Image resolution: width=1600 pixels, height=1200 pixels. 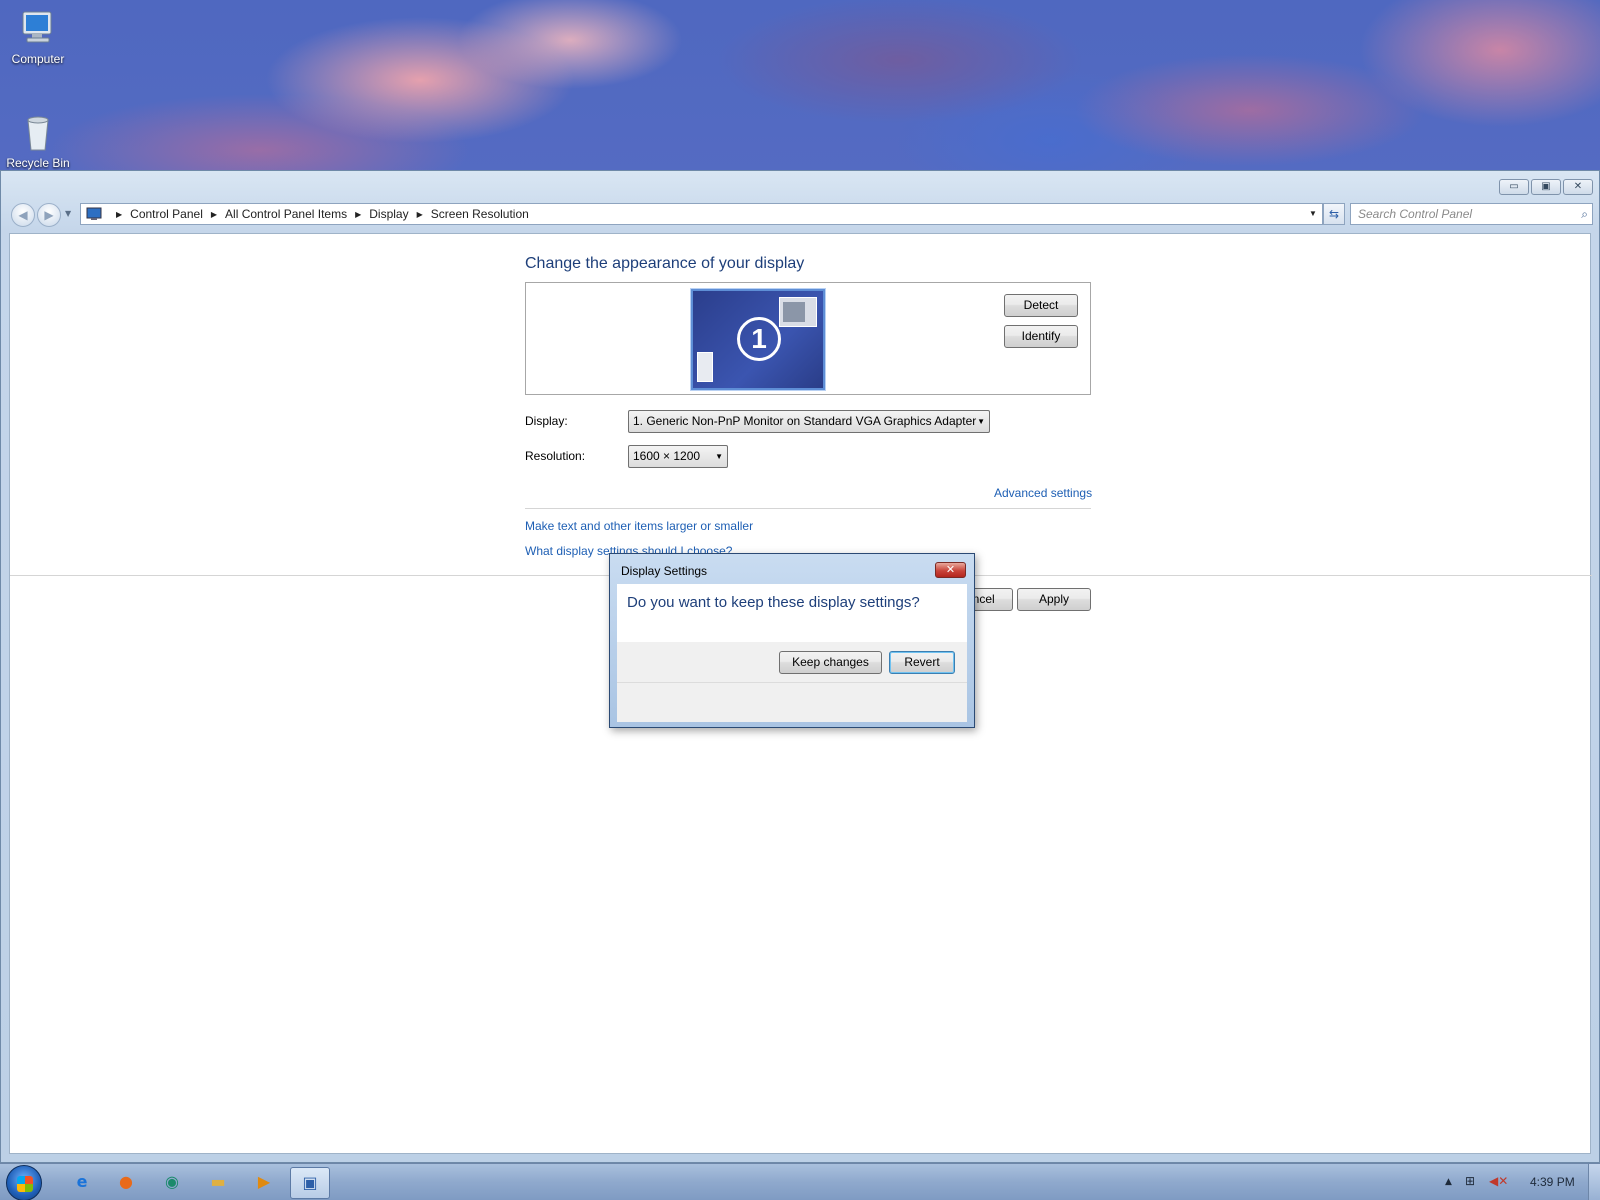 What do you see at coordinates (1594, 1182) in the screenshot?
I see `show-desktop-button` at bounding box center [1594, 1182].